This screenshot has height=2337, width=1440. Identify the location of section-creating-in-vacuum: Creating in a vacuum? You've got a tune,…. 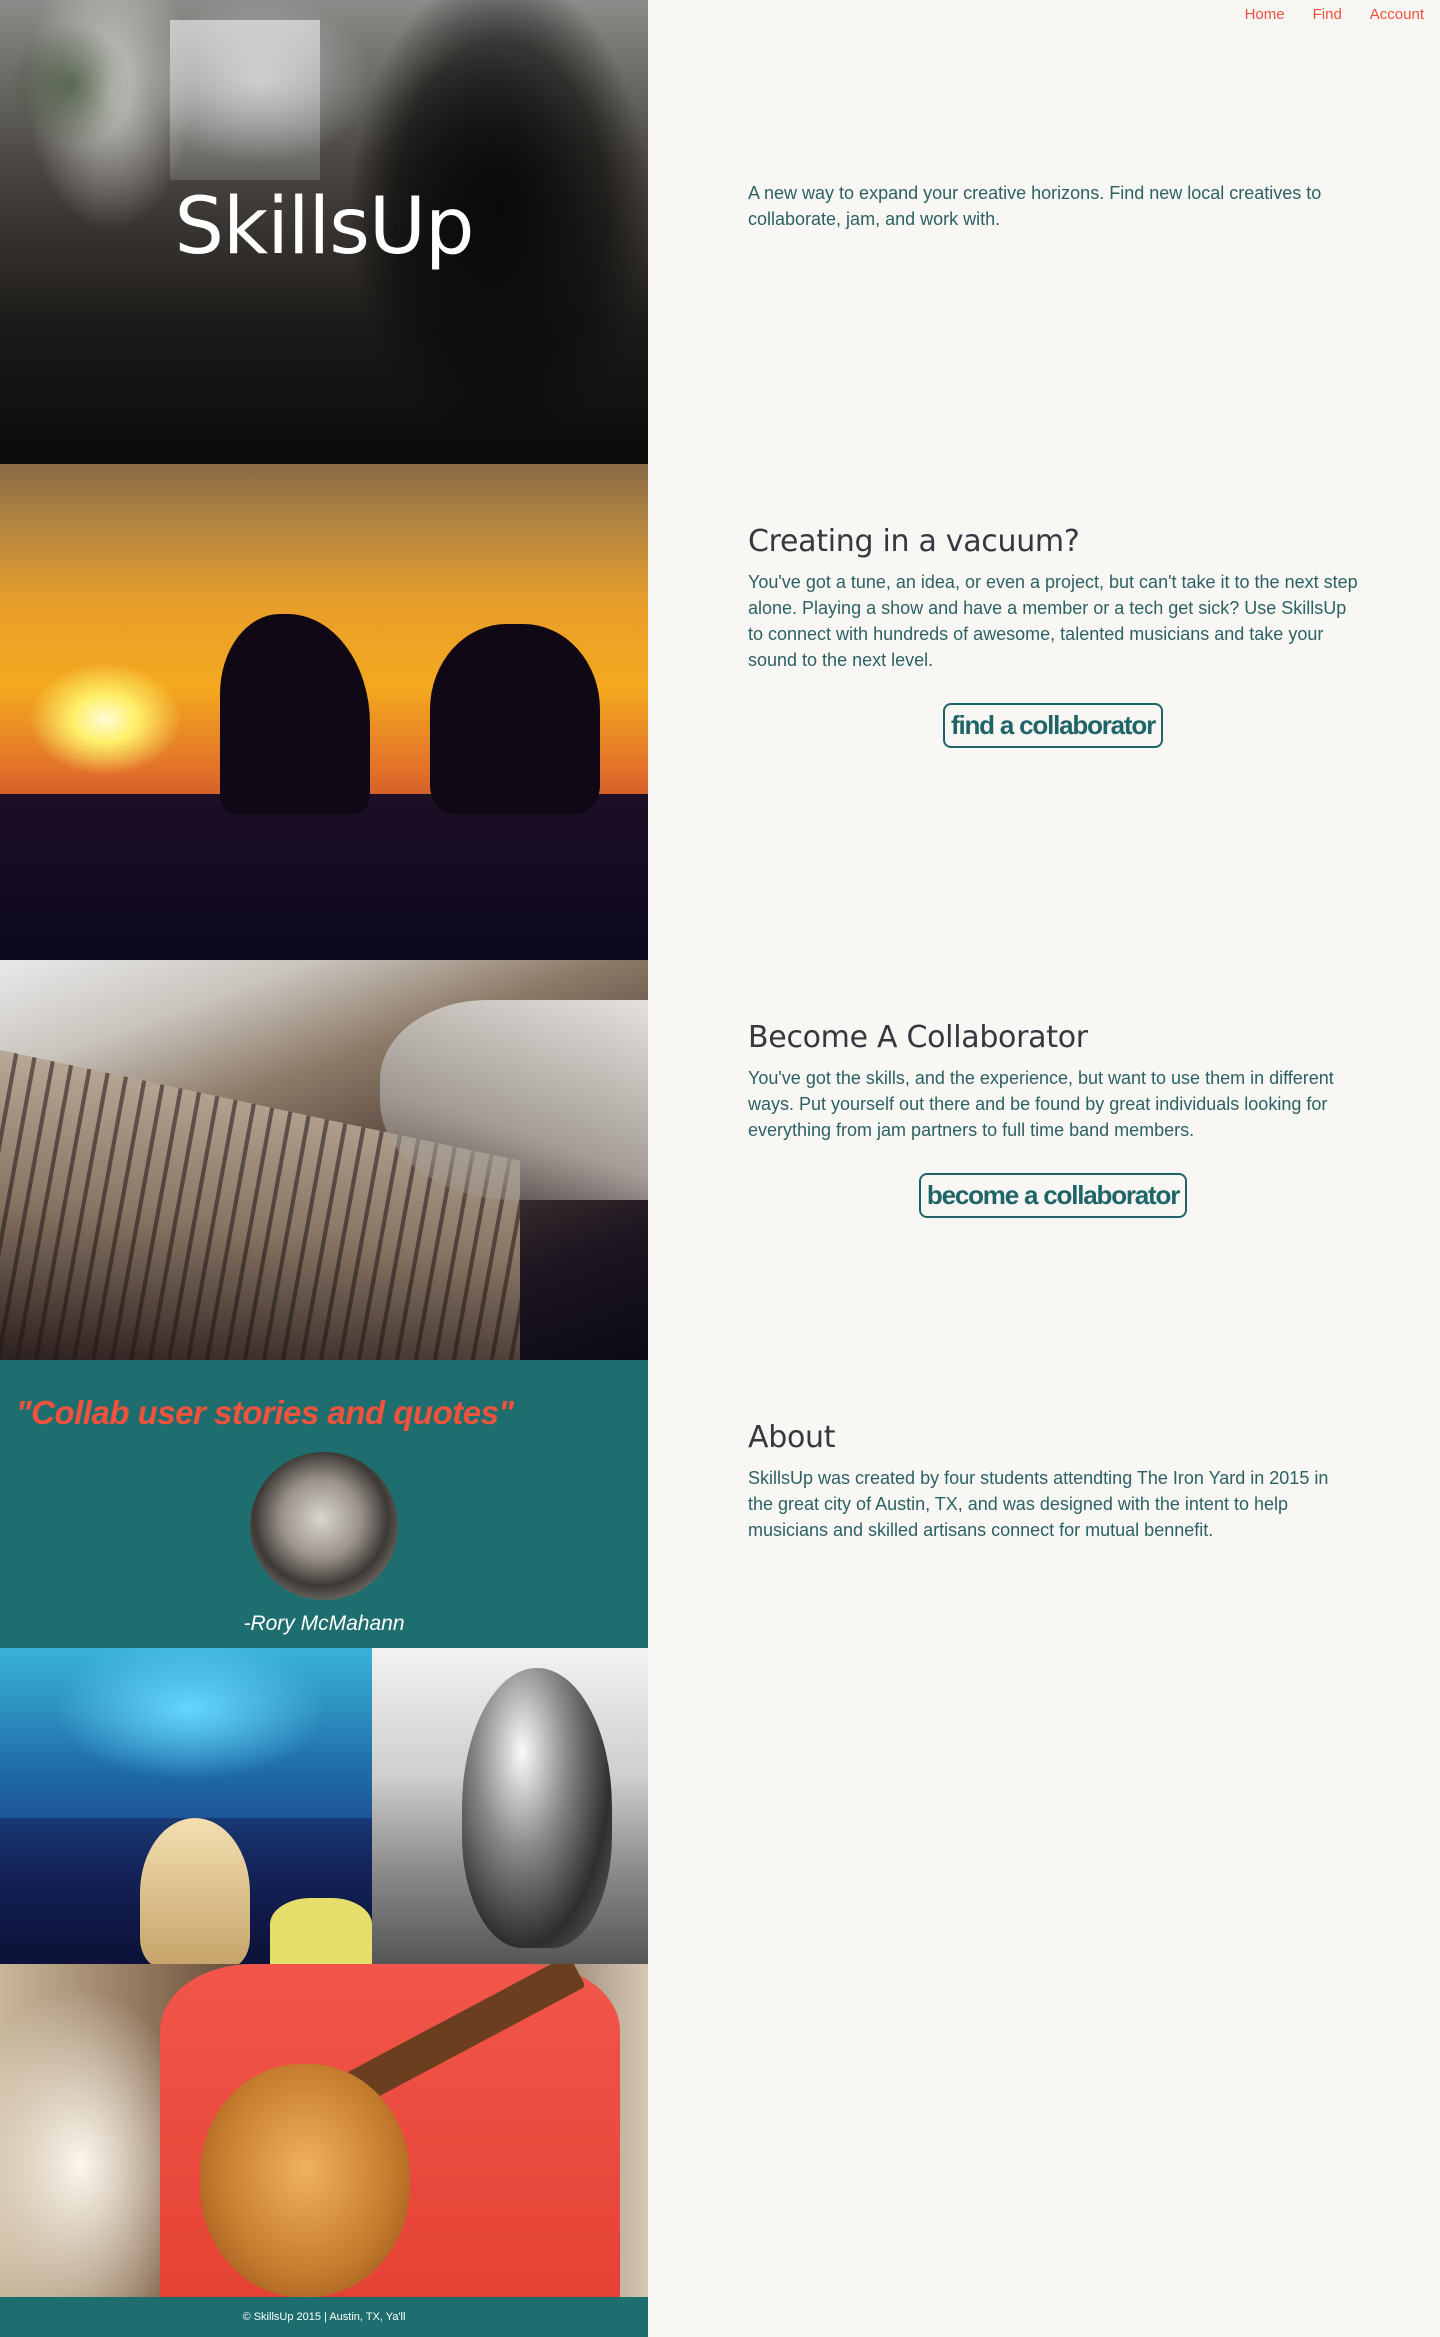
(1053, 636).